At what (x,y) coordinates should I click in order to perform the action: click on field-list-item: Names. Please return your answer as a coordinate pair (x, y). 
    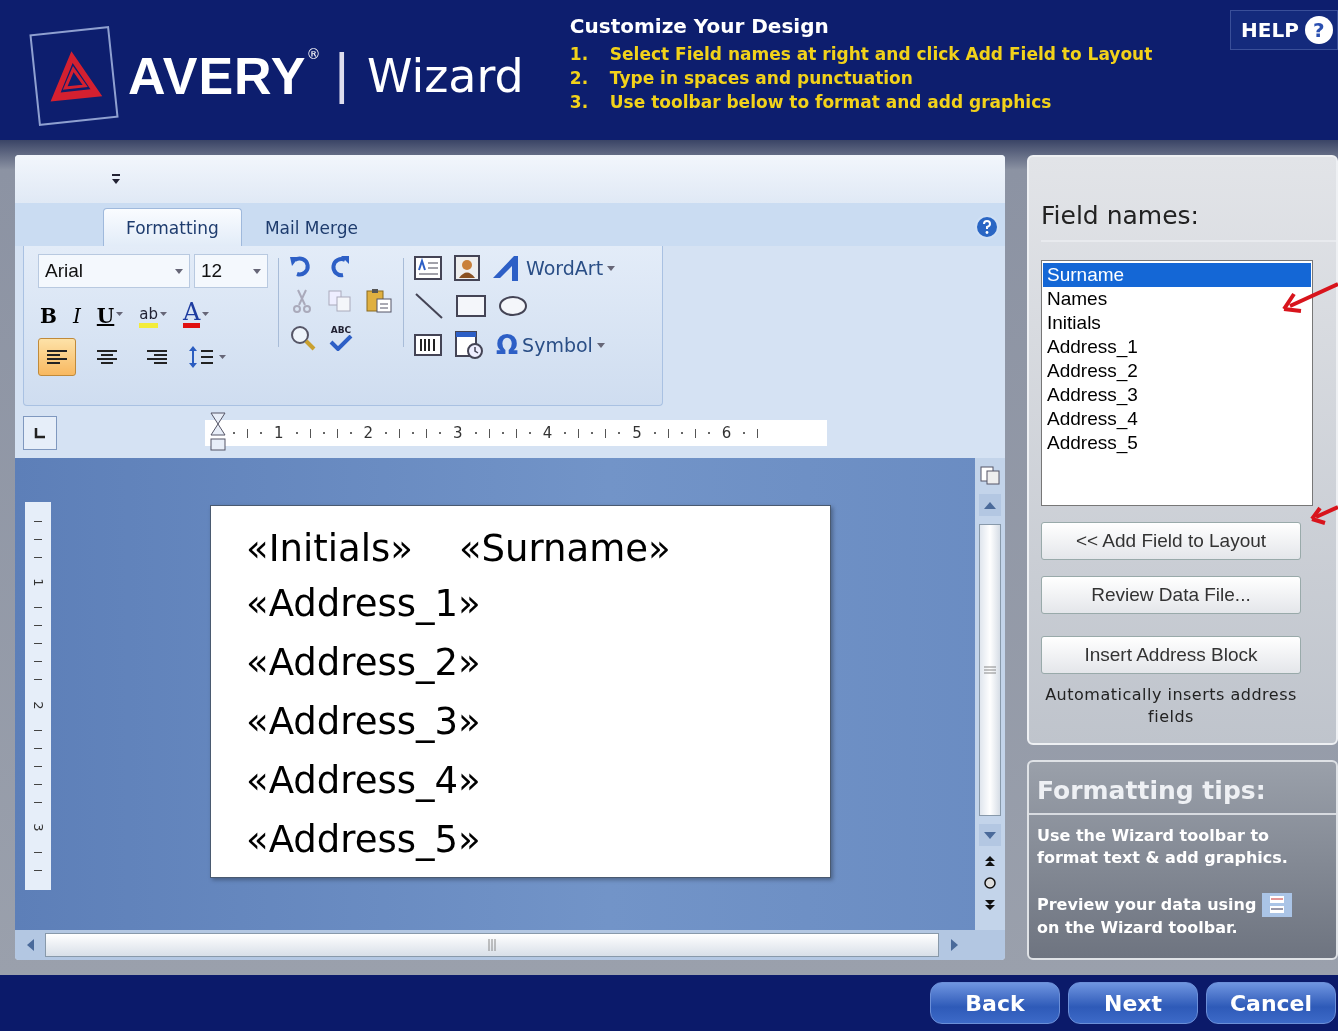
    Looking at the image, I should click on (1177, 299).